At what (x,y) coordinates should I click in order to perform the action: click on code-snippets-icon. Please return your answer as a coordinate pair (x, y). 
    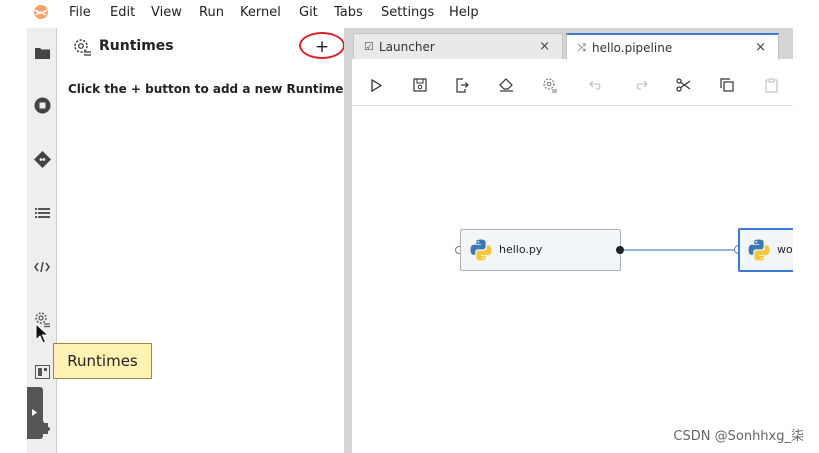
    Looking at the image, I should click on (42, 267).